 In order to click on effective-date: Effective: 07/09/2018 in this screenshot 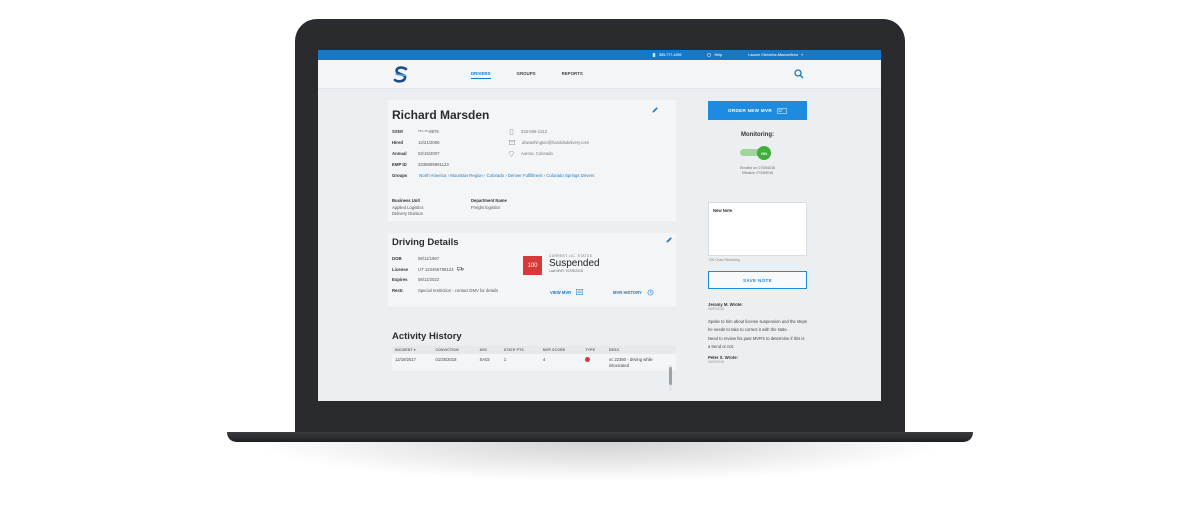, I will do `click(757, 173)`.